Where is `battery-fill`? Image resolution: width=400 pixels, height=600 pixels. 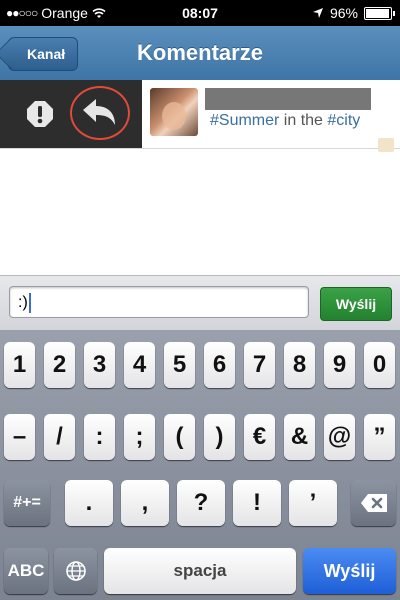 battery-fill is located at coordinates (377, 13).